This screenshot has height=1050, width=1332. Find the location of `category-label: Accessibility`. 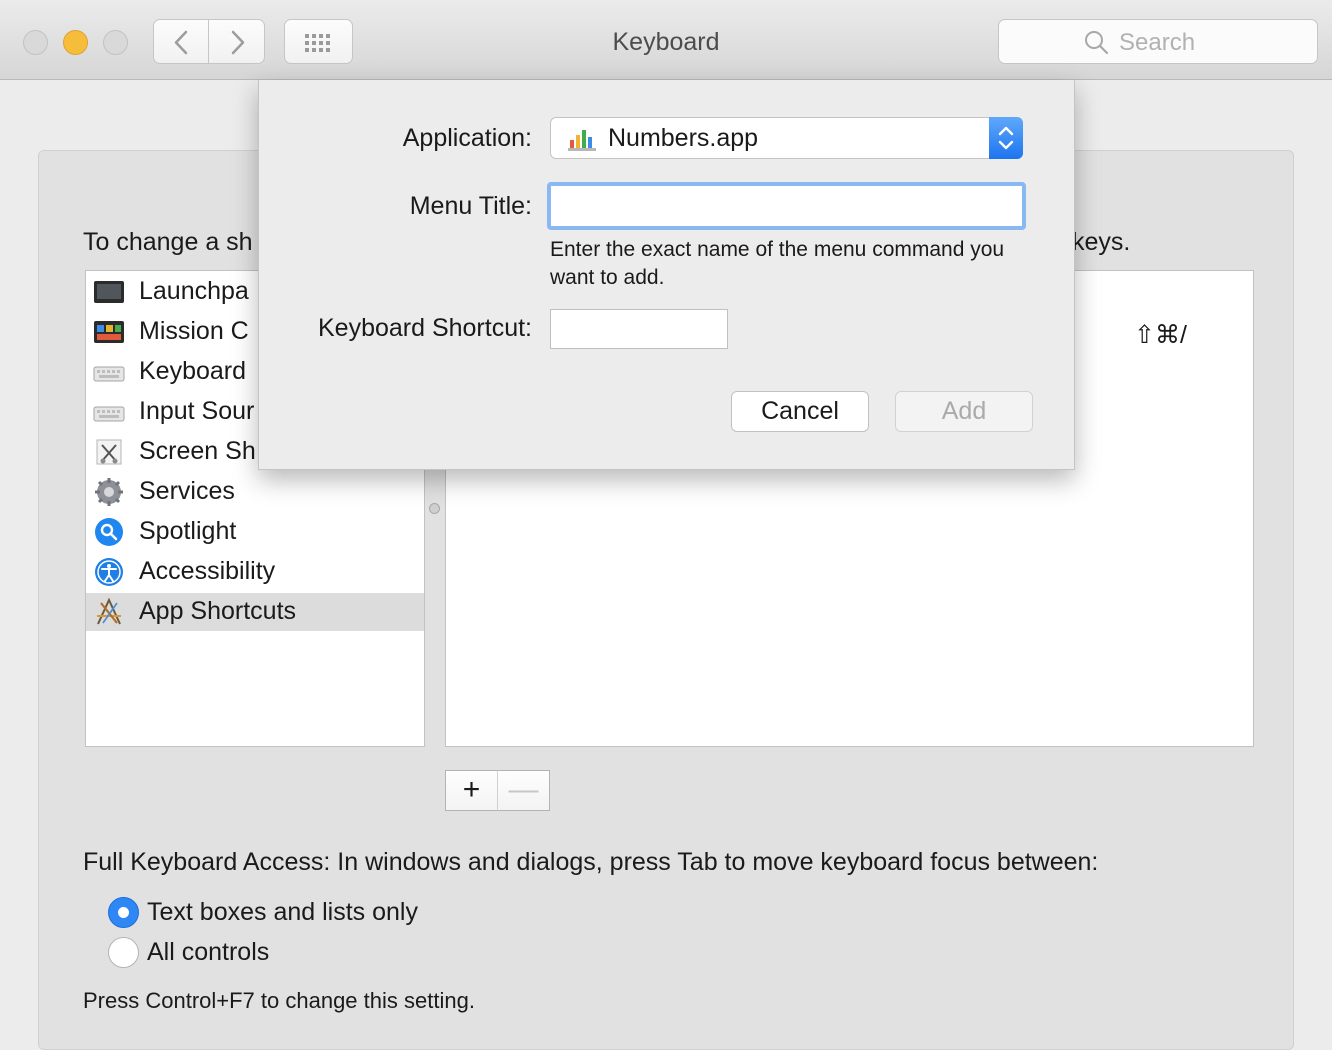

category-label: Accessibility is located at coordinates (207, 571).